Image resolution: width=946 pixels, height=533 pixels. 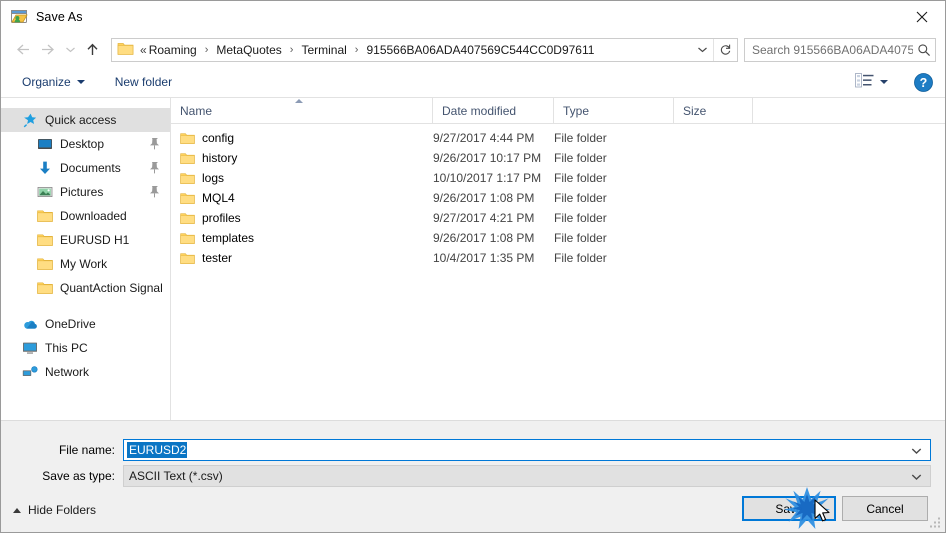 I want to click on up-one-level-button, so click(x=92, y=50).